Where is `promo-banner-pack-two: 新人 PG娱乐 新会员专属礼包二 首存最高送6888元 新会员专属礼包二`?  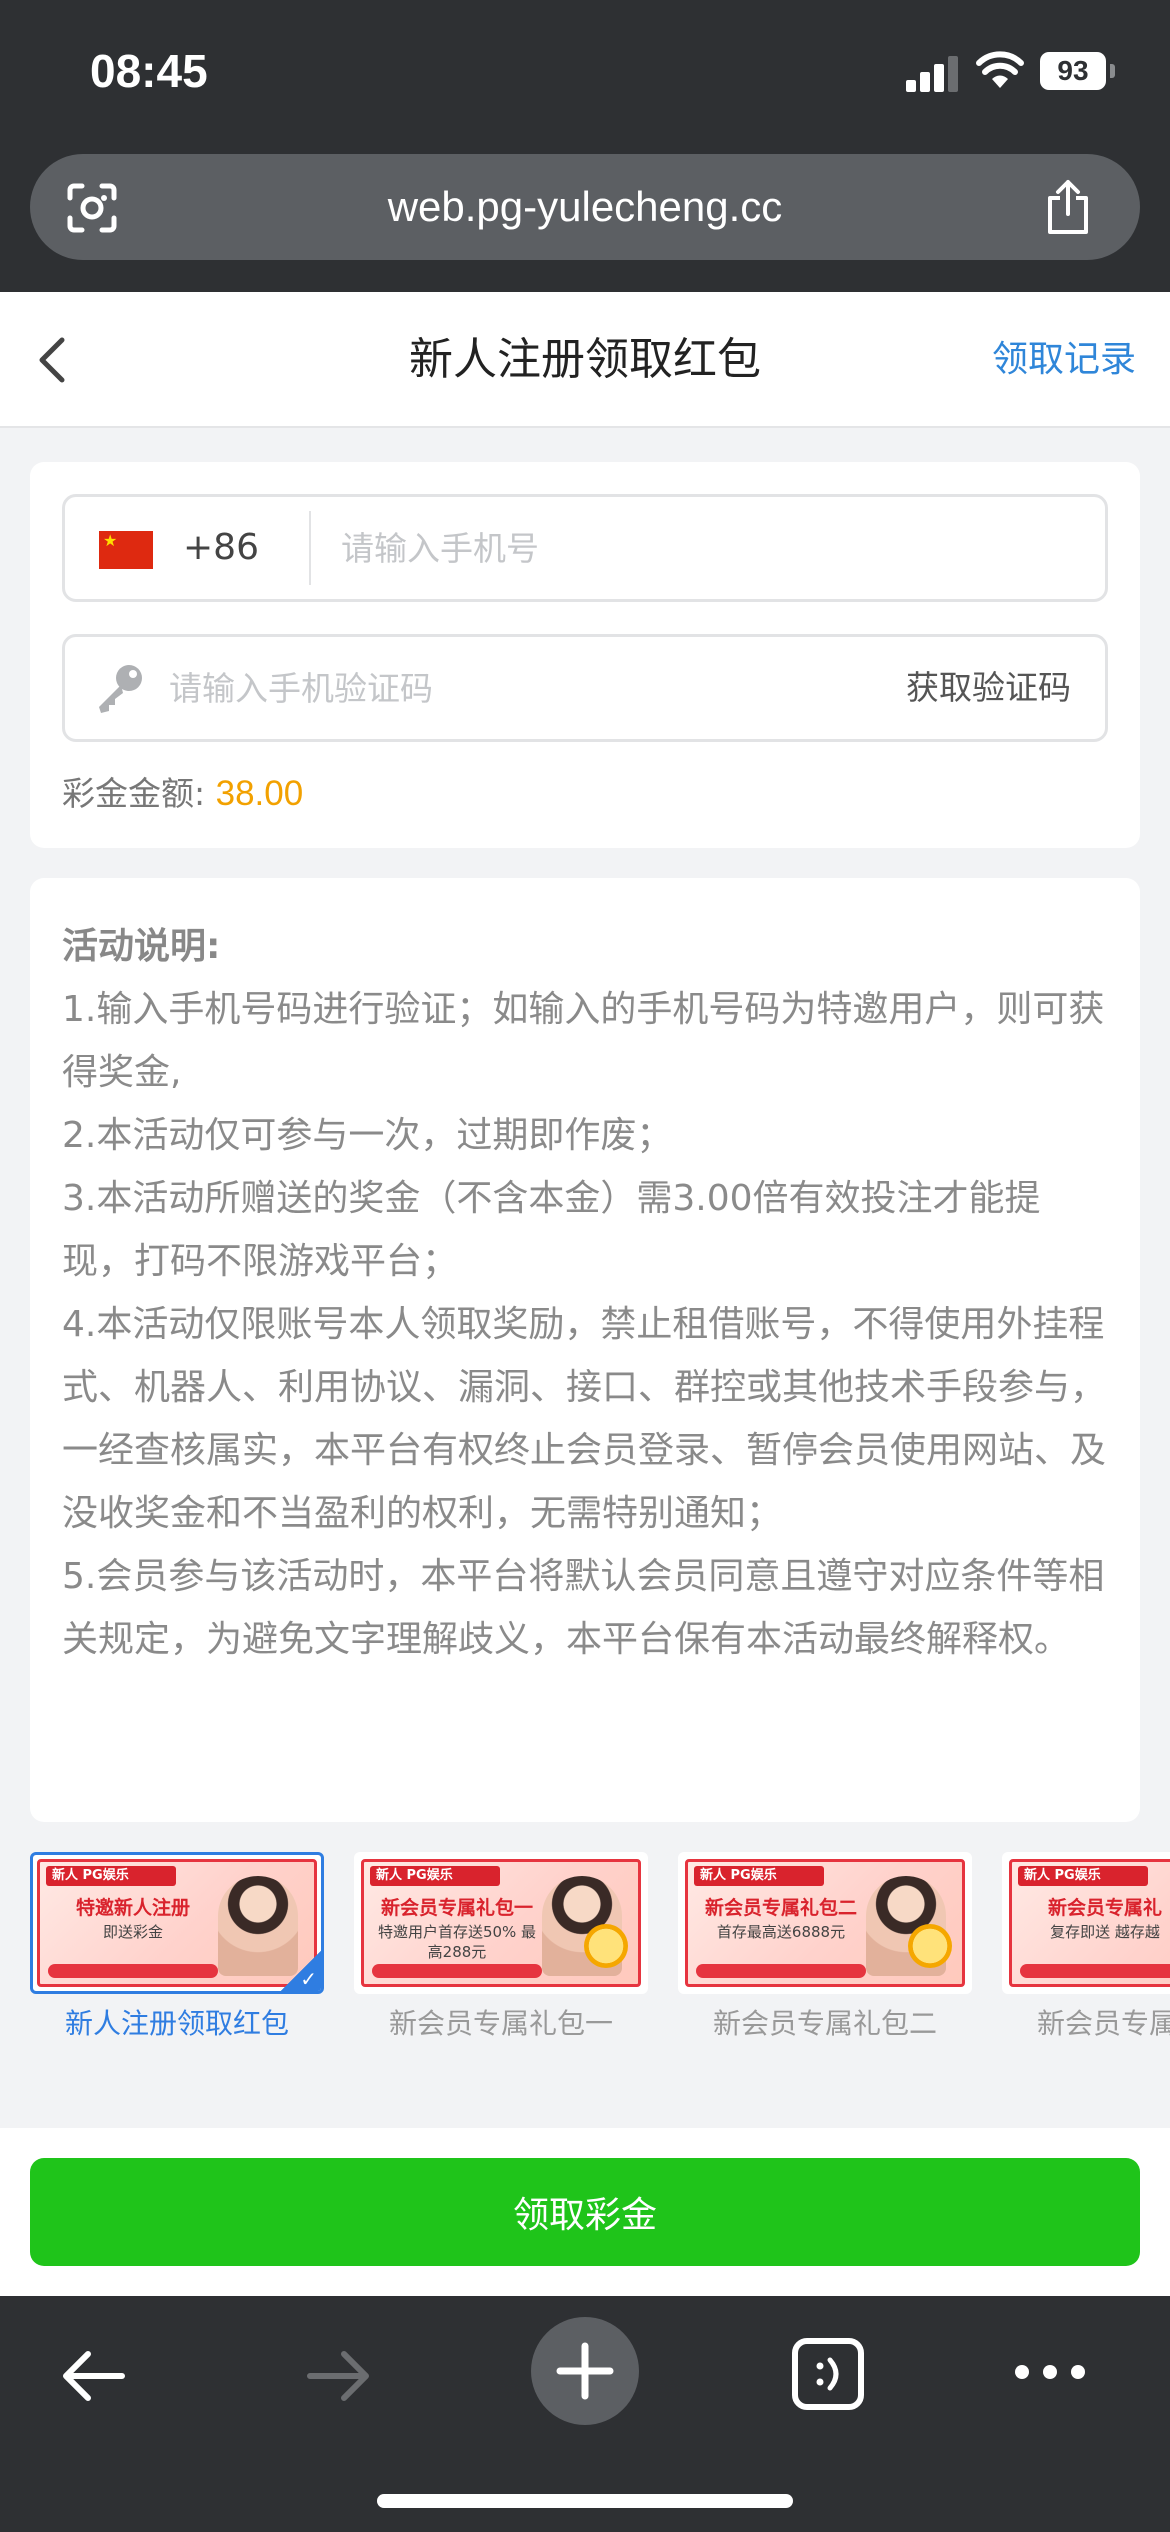
promo-banner-pack-two: 新人 PG娱乐 新会员专属礼包二 首存最高送6888元 新会员专属礼包二 is located at coordinates (825, 1950).